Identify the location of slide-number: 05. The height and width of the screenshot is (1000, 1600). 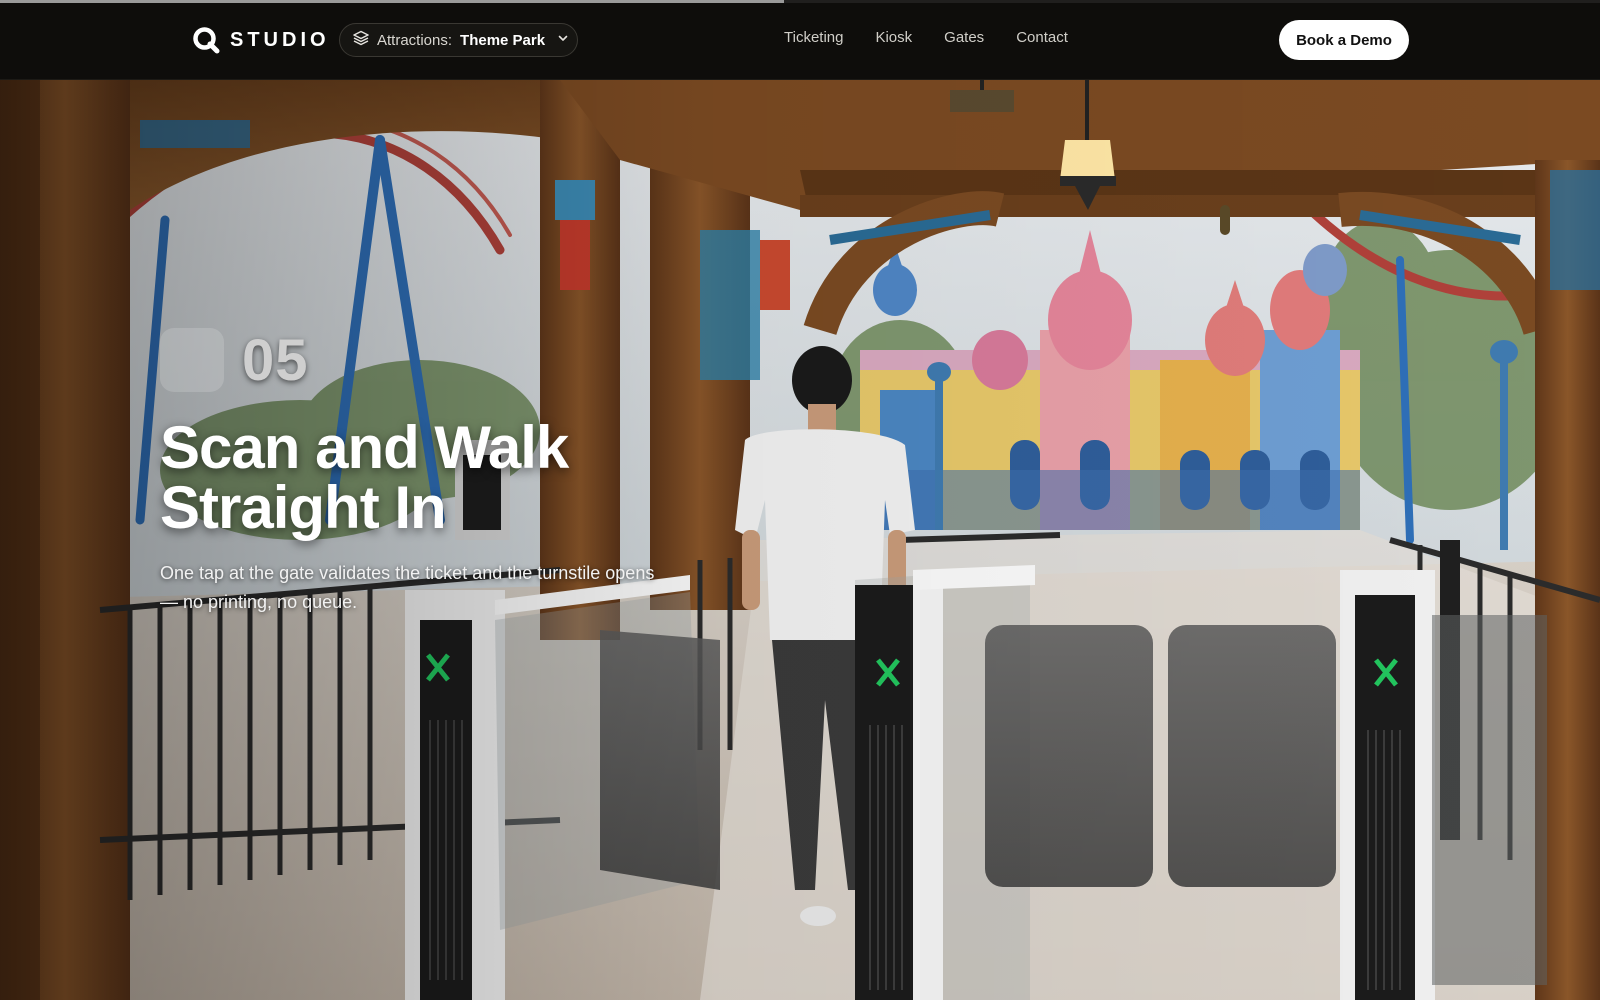
(275, 360).